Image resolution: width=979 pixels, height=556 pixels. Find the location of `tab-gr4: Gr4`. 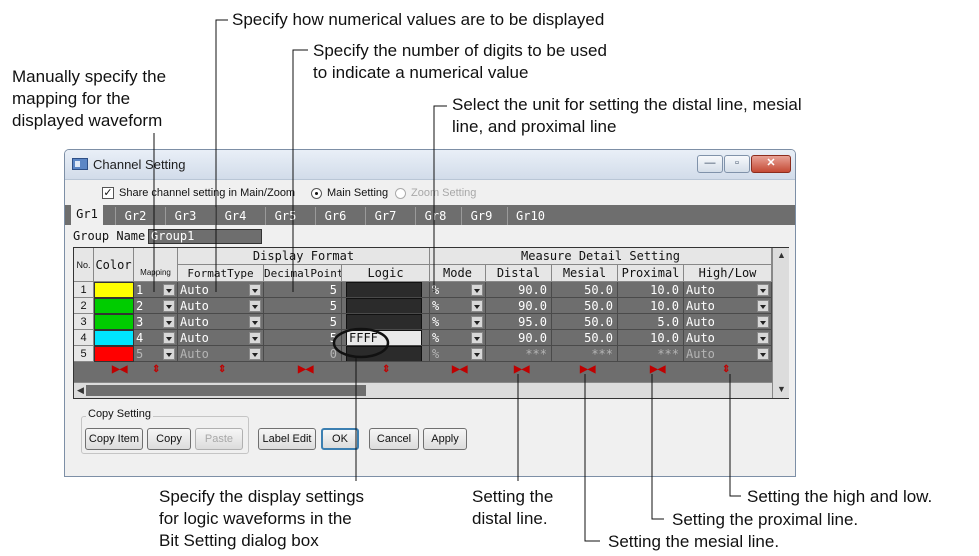

tab-gr4: Gr4 is located at coordinates (235, 216).